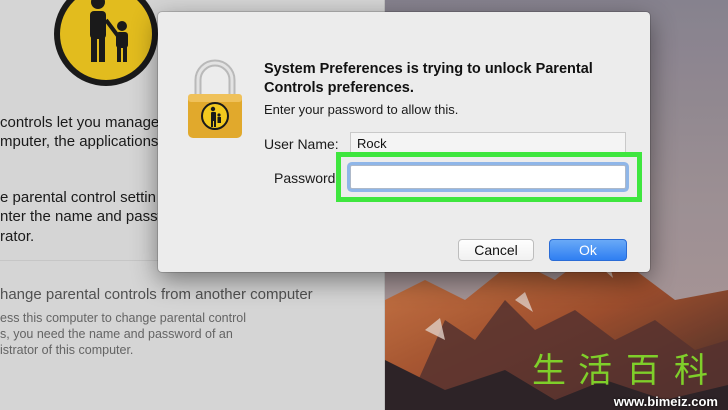 The width and height of the screenshot is (728, 410). Describe the element at coordinates (643, 371) in the screenshot. I see `watermark-char: 百` at that location.